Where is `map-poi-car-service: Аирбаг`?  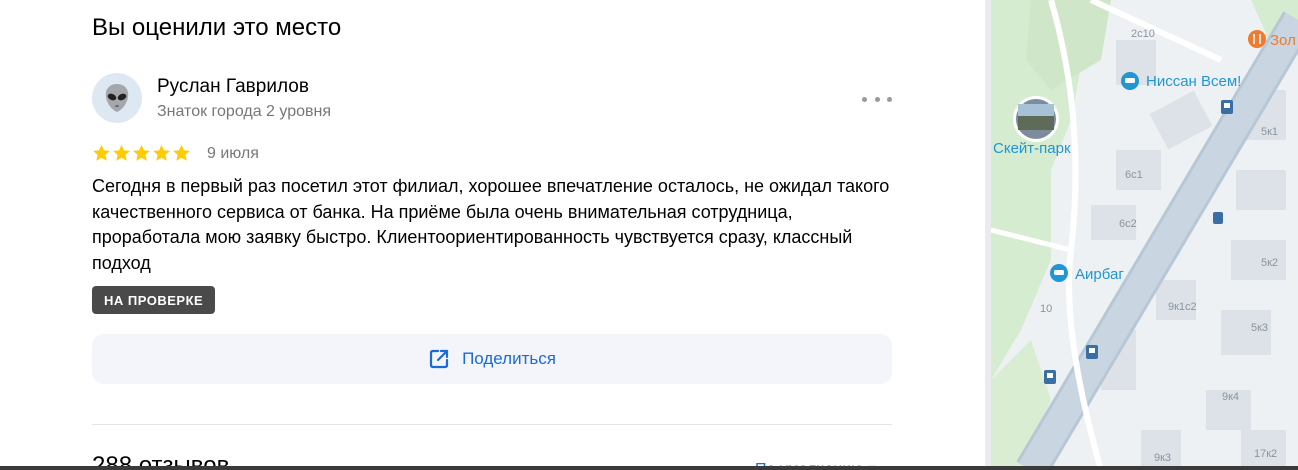
map-poi-car-service: Аирбаг is located at coordinates (1087, 273).